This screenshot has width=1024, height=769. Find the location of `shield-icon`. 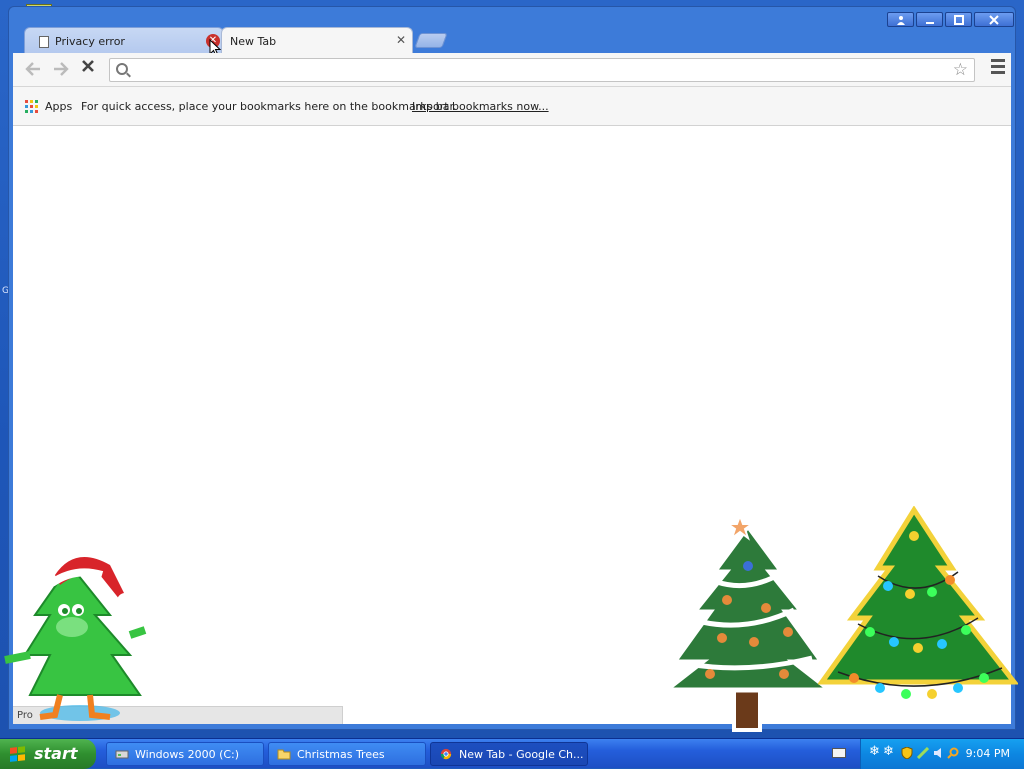

shield-icon is located at coordinates (907, 753).